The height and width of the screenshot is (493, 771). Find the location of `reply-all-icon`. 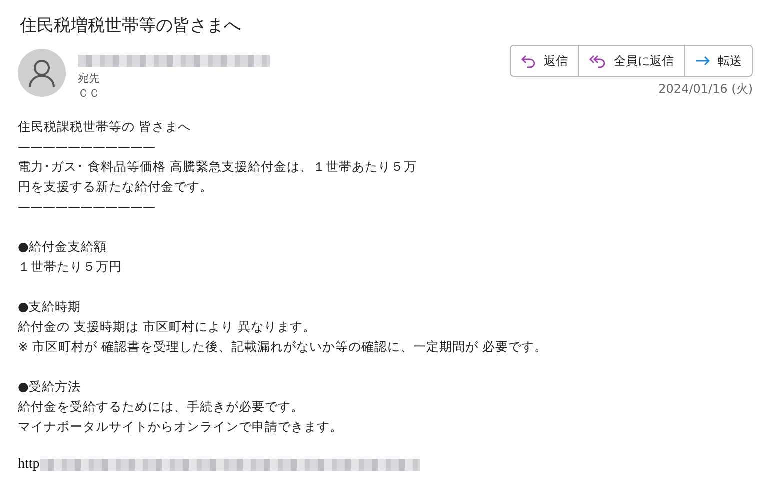

reply-all-icon is located at coordinates (598, 61).